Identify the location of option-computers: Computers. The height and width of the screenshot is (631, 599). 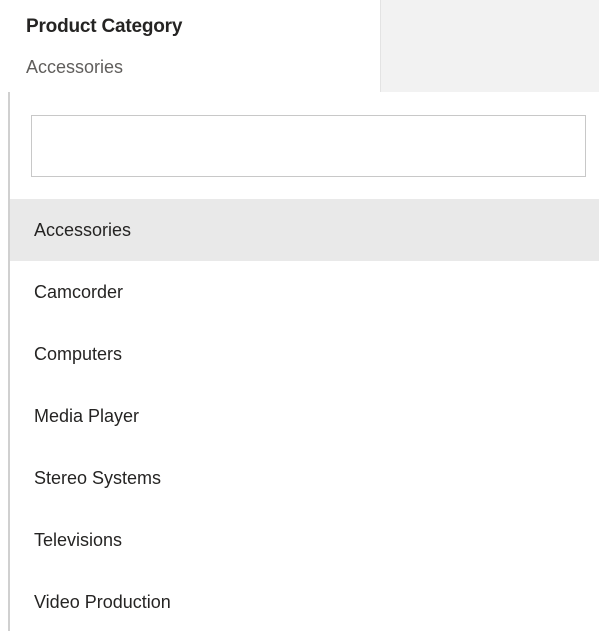
(304, 354).